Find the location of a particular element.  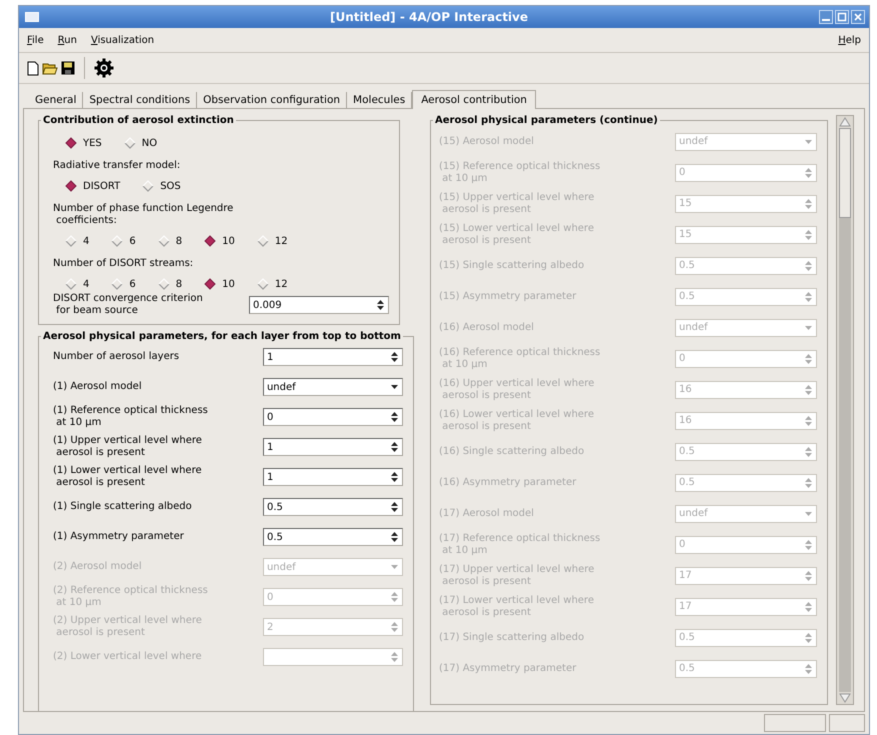

field-label: (17) Lower vertical level where aerosol is present is located at coordinates (516, 606).